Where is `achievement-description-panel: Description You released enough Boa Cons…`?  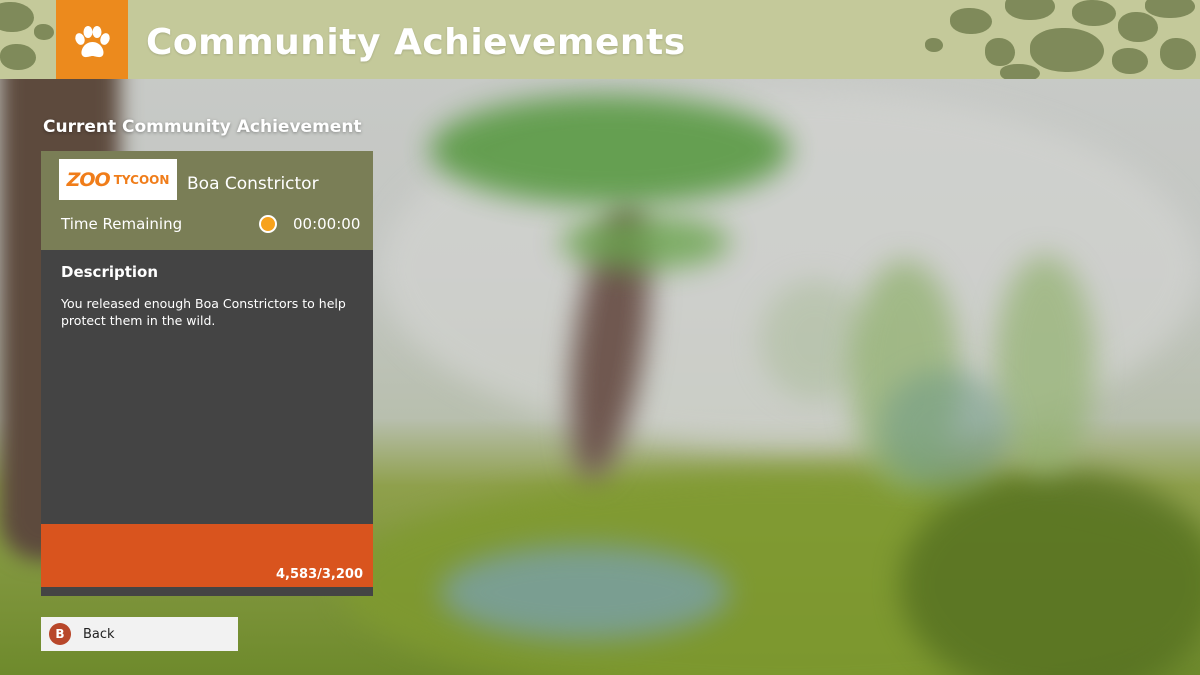 achievement-description-panel: Description You released enough Boa Cons… is located at coordinates (207, 387).